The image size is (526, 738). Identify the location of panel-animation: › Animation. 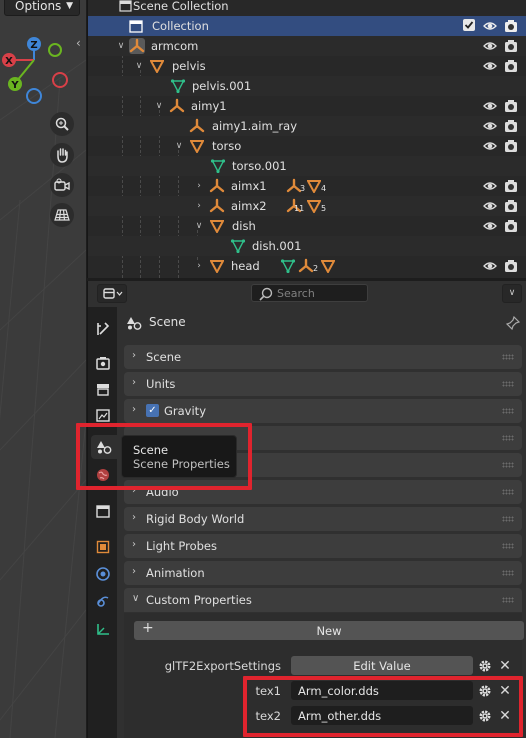
(323, 573).